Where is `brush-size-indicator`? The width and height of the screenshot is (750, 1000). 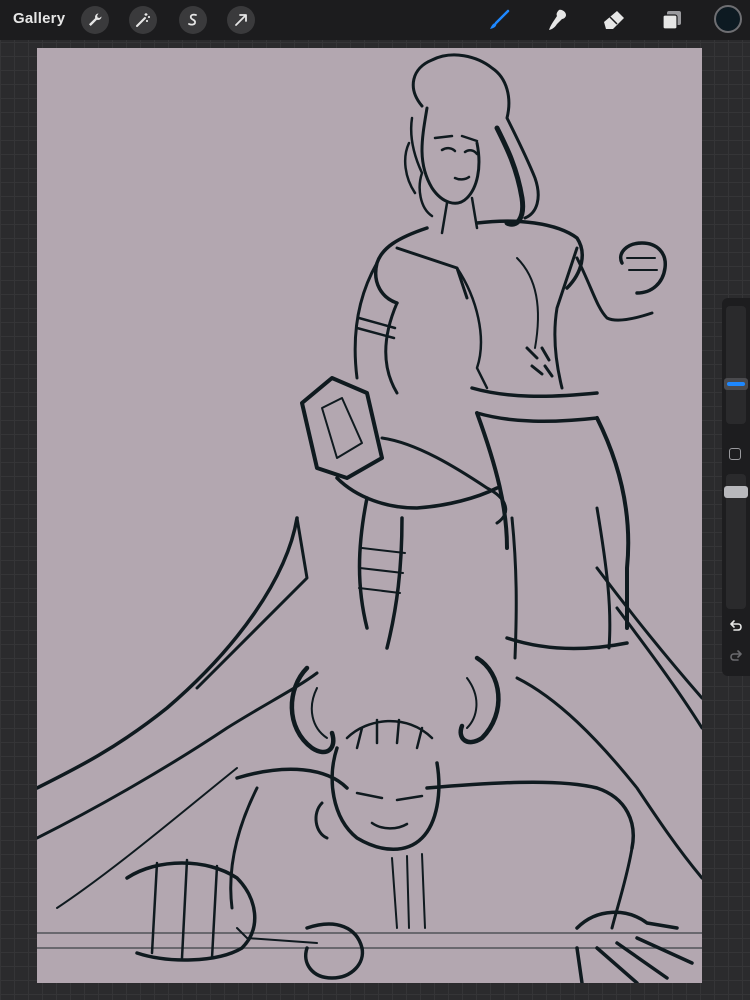 brush-size-indicator is located at coordinates (736, 384).